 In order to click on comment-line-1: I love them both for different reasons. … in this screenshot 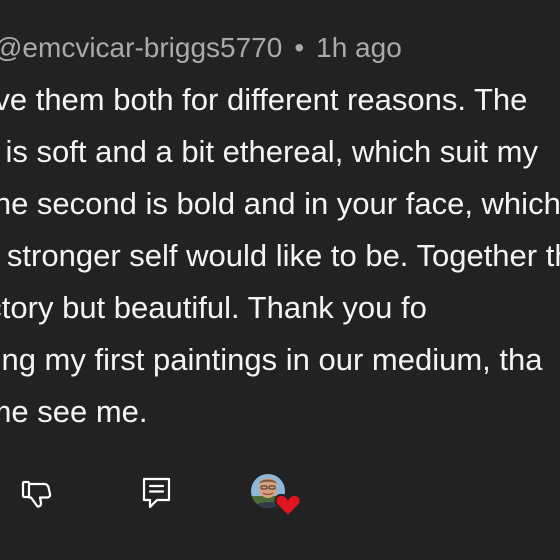, I will do `click(264, 99)`.